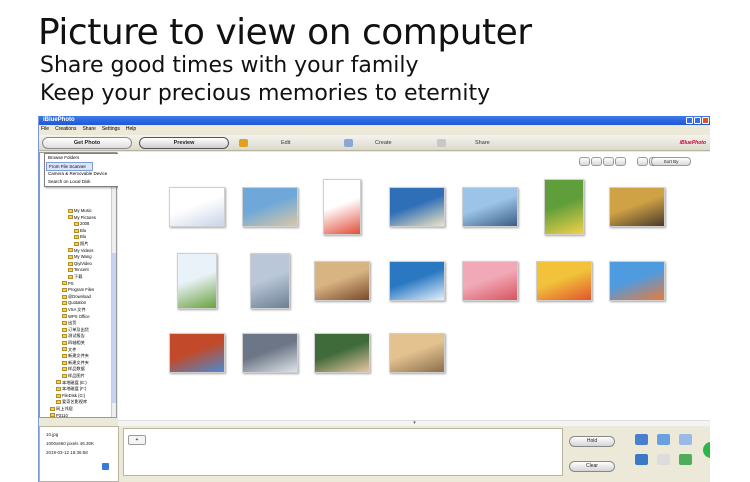 The image size is (750, 482). I want to click on tree-folder-item: 网上邻居, so click(61, 409).